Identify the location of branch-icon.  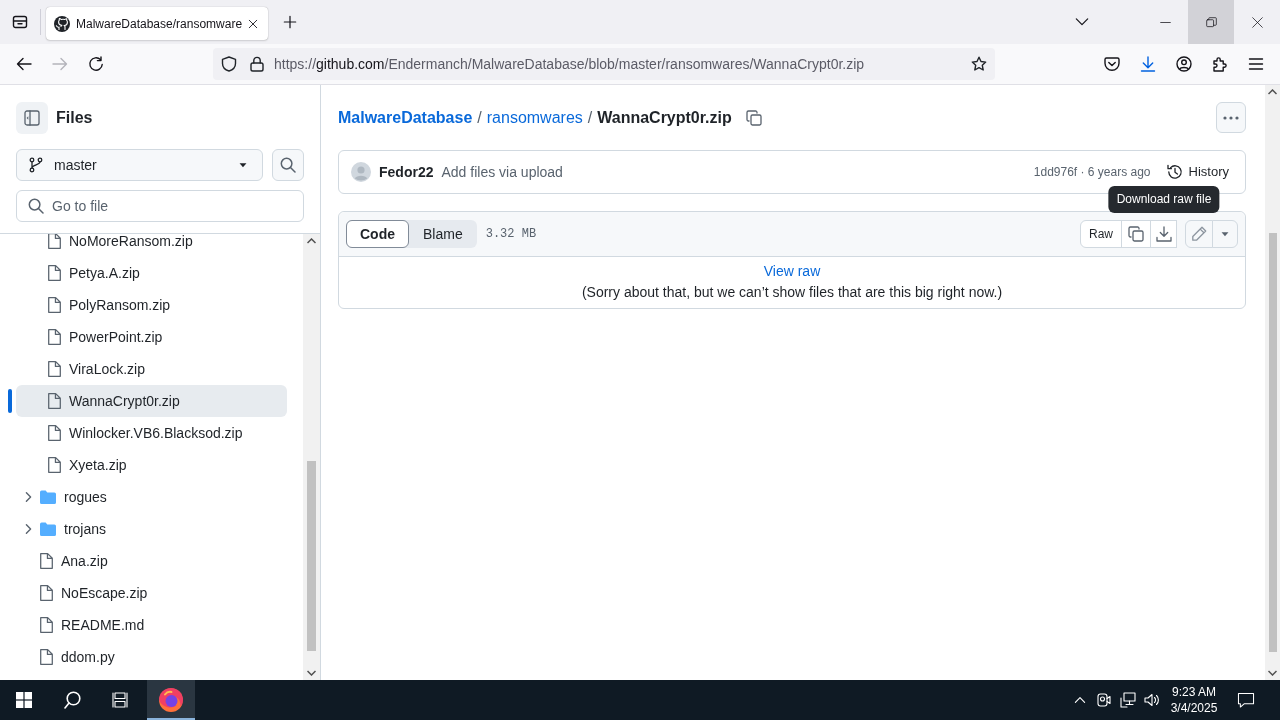
(36, 165).